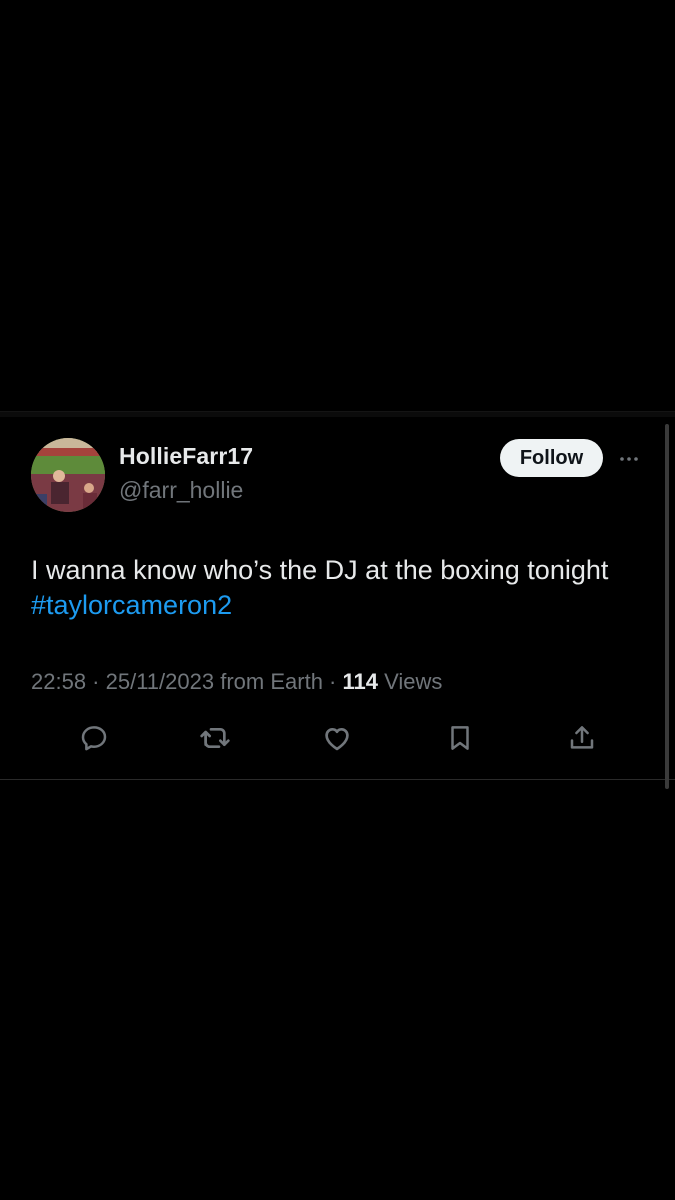 This screenshot has height=1200, width=675. Describe the element at coordinates (629, 459) in the screenshot. I see `more-icon` at that location.